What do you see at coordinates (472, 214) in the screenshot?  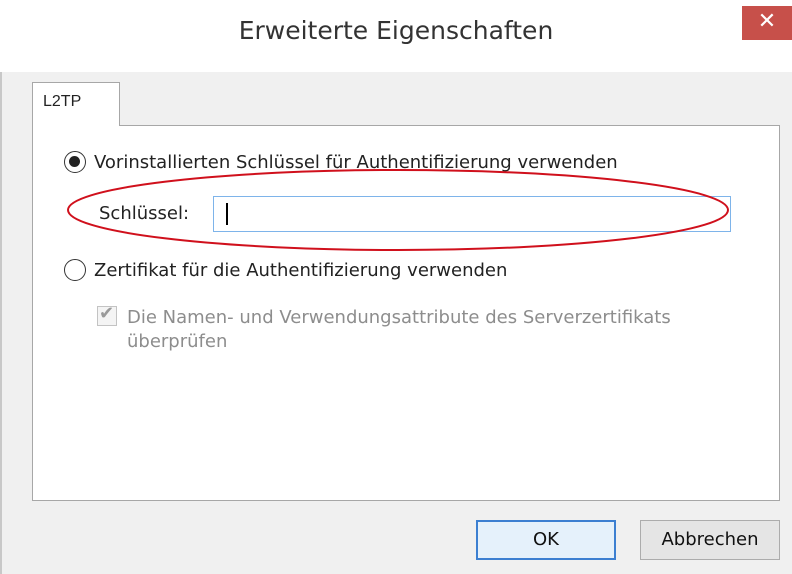 I see `key-input` at bounding box center [472, 214].